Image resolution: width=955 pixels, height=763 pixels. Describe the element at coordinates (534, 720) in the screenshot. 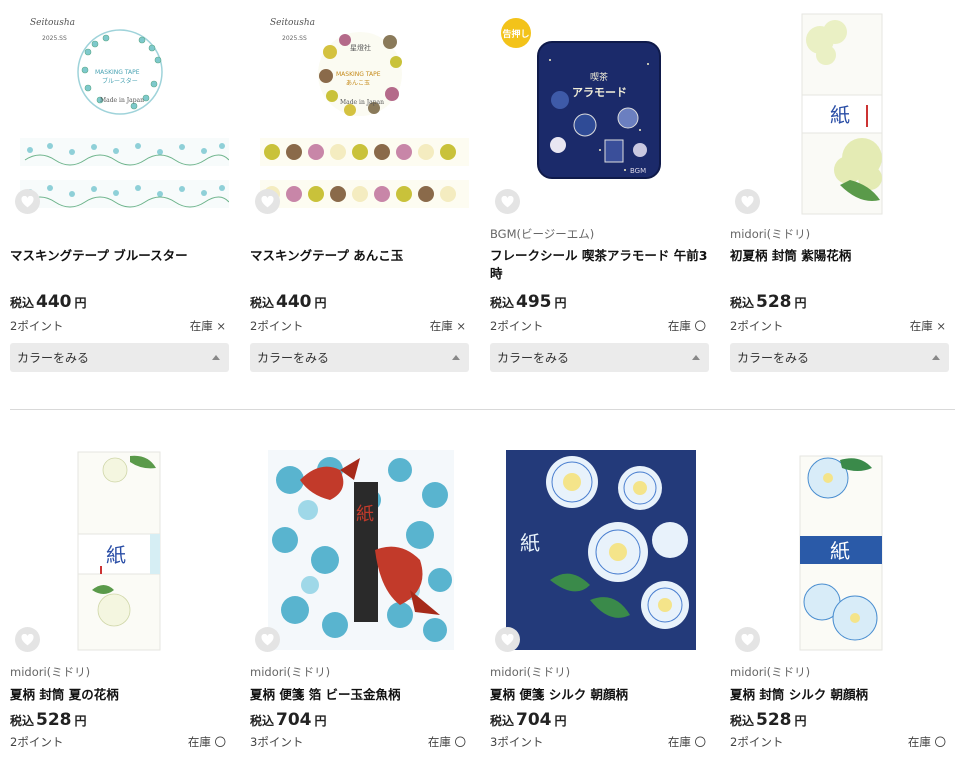

I see `price-value: 704` at that location.